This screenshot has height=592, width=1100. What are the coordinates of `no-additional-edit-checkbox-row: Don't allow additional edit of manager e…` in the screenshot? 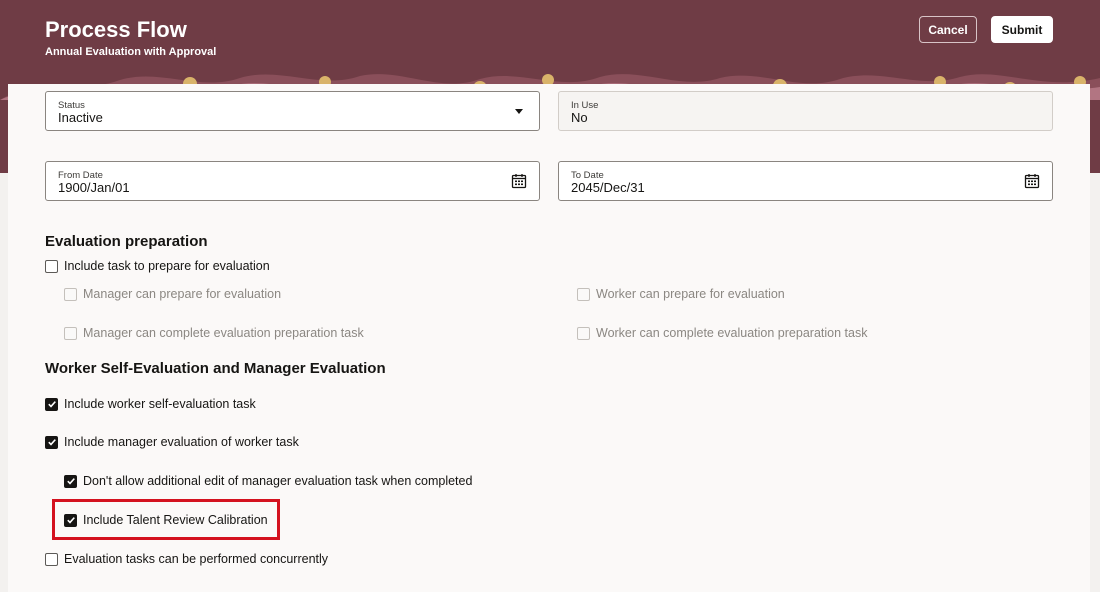 It's located at (268, 481).